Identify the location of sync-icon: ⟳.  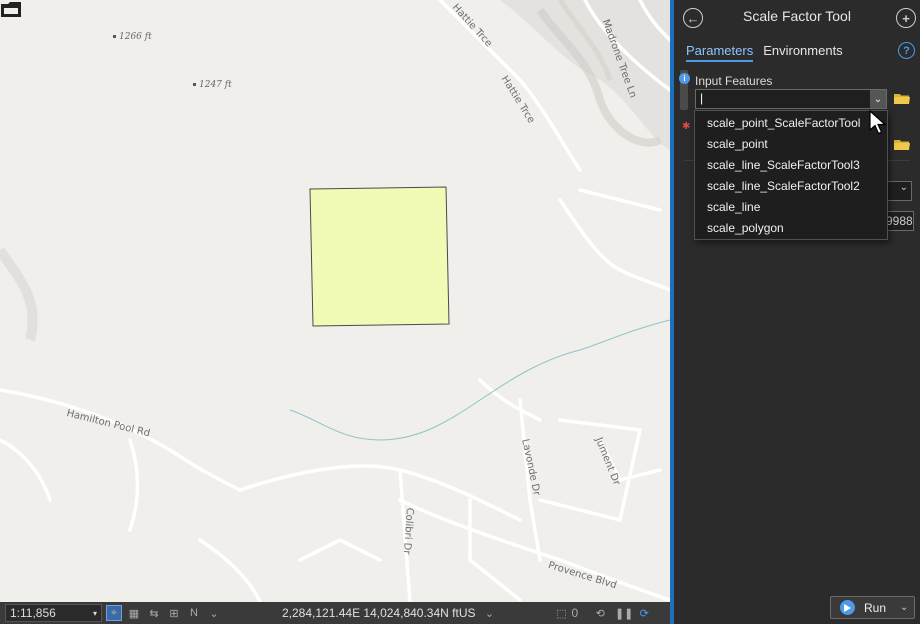
(644, 613).